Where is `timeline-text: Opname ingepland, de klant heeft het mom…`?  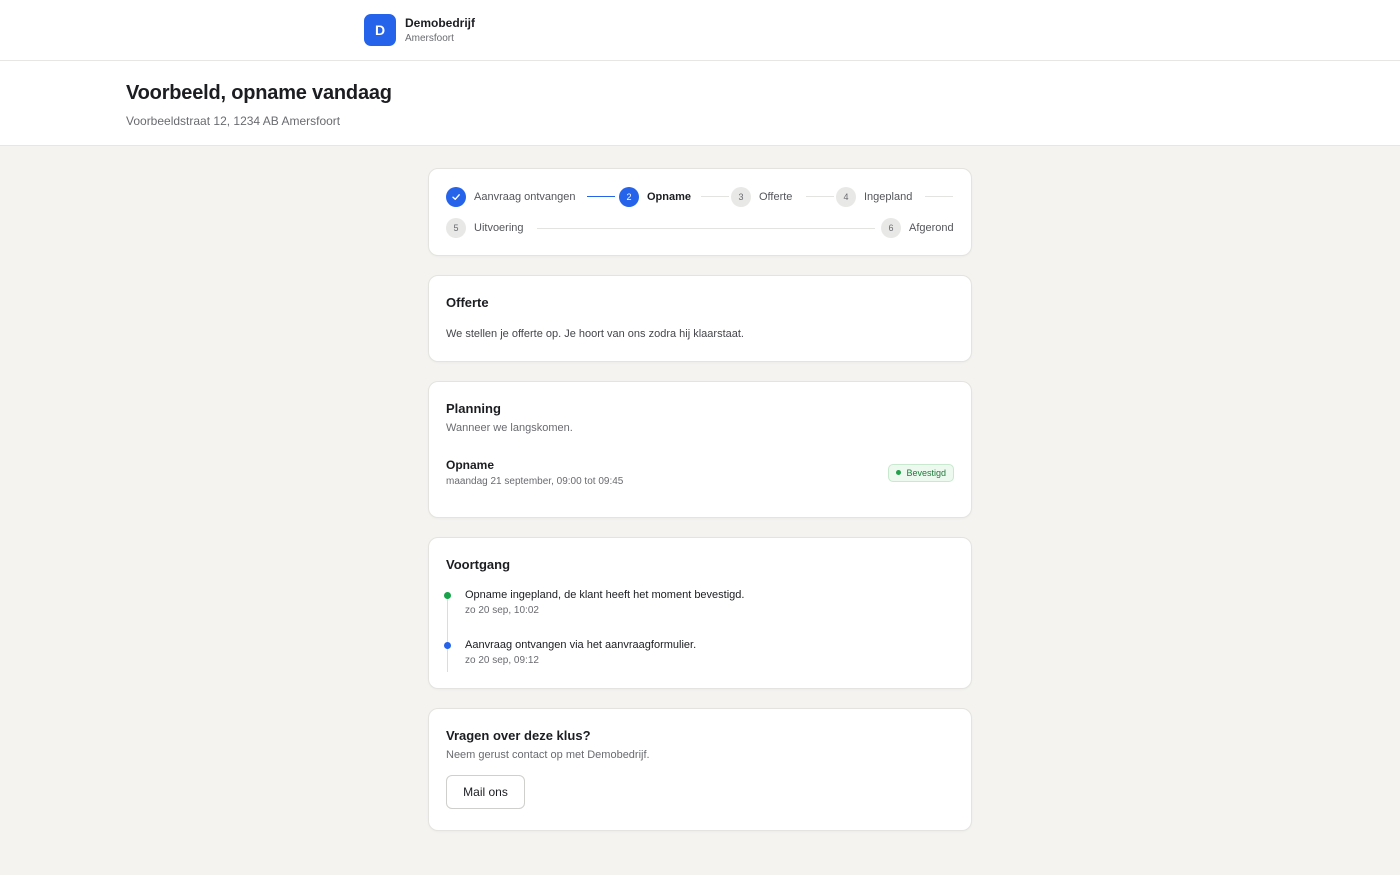
timeline-text: Opname ingepland, de klant heeft het mom… is located at coordinates (605, 595).